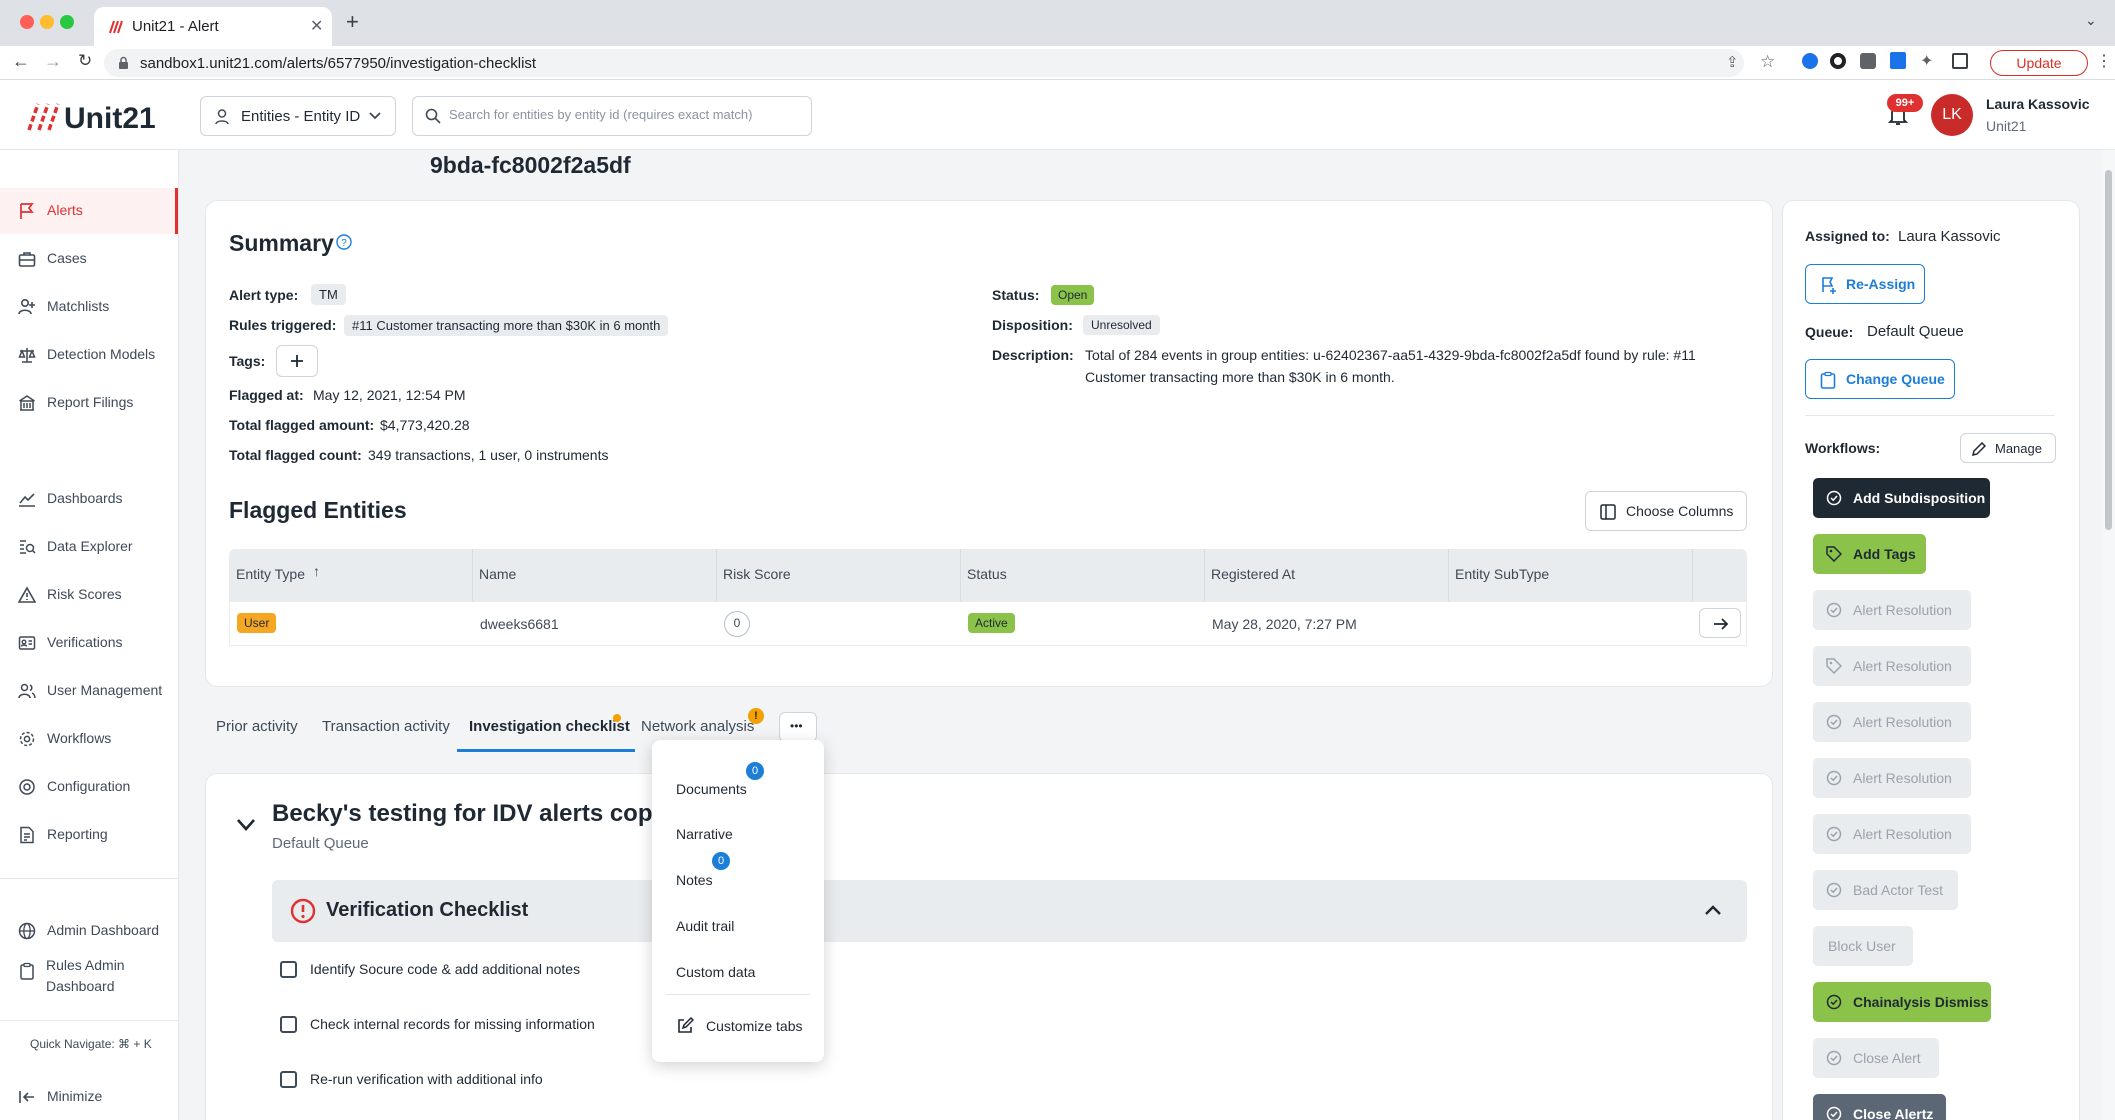  Describe the element at coordinates (89, 355) in the screenshot. I see `sidebar-item-detection-models: Detection Models` at that location.